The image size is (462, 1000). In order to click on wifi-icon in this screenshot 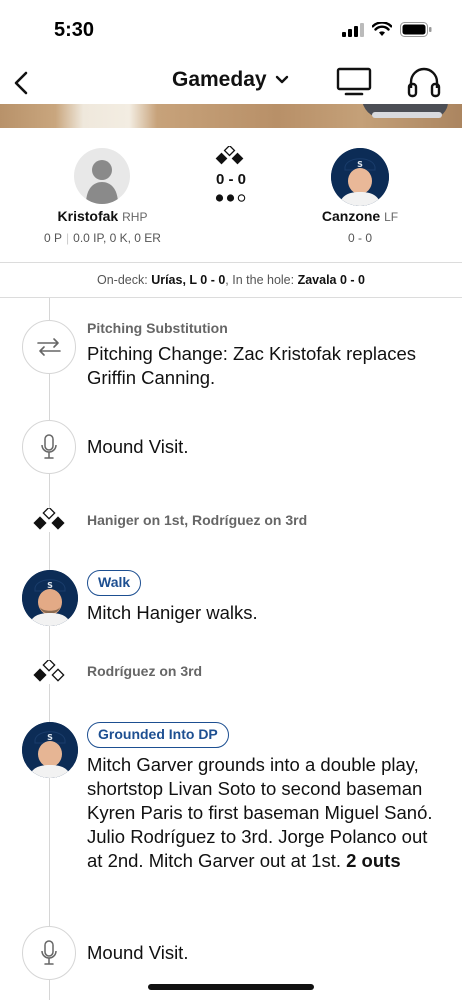, I will do `click(382, 29)`.